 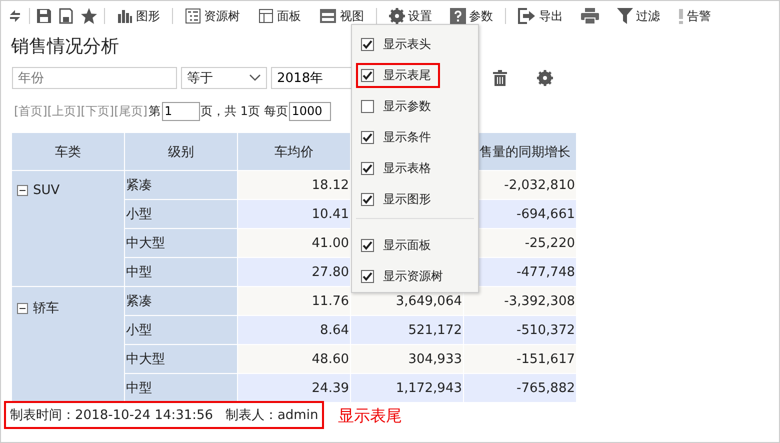 What do you see at coordinates (309, 111) in the screenshot?
I see `page-size-input: 1000` at bounding box center [309, 111].